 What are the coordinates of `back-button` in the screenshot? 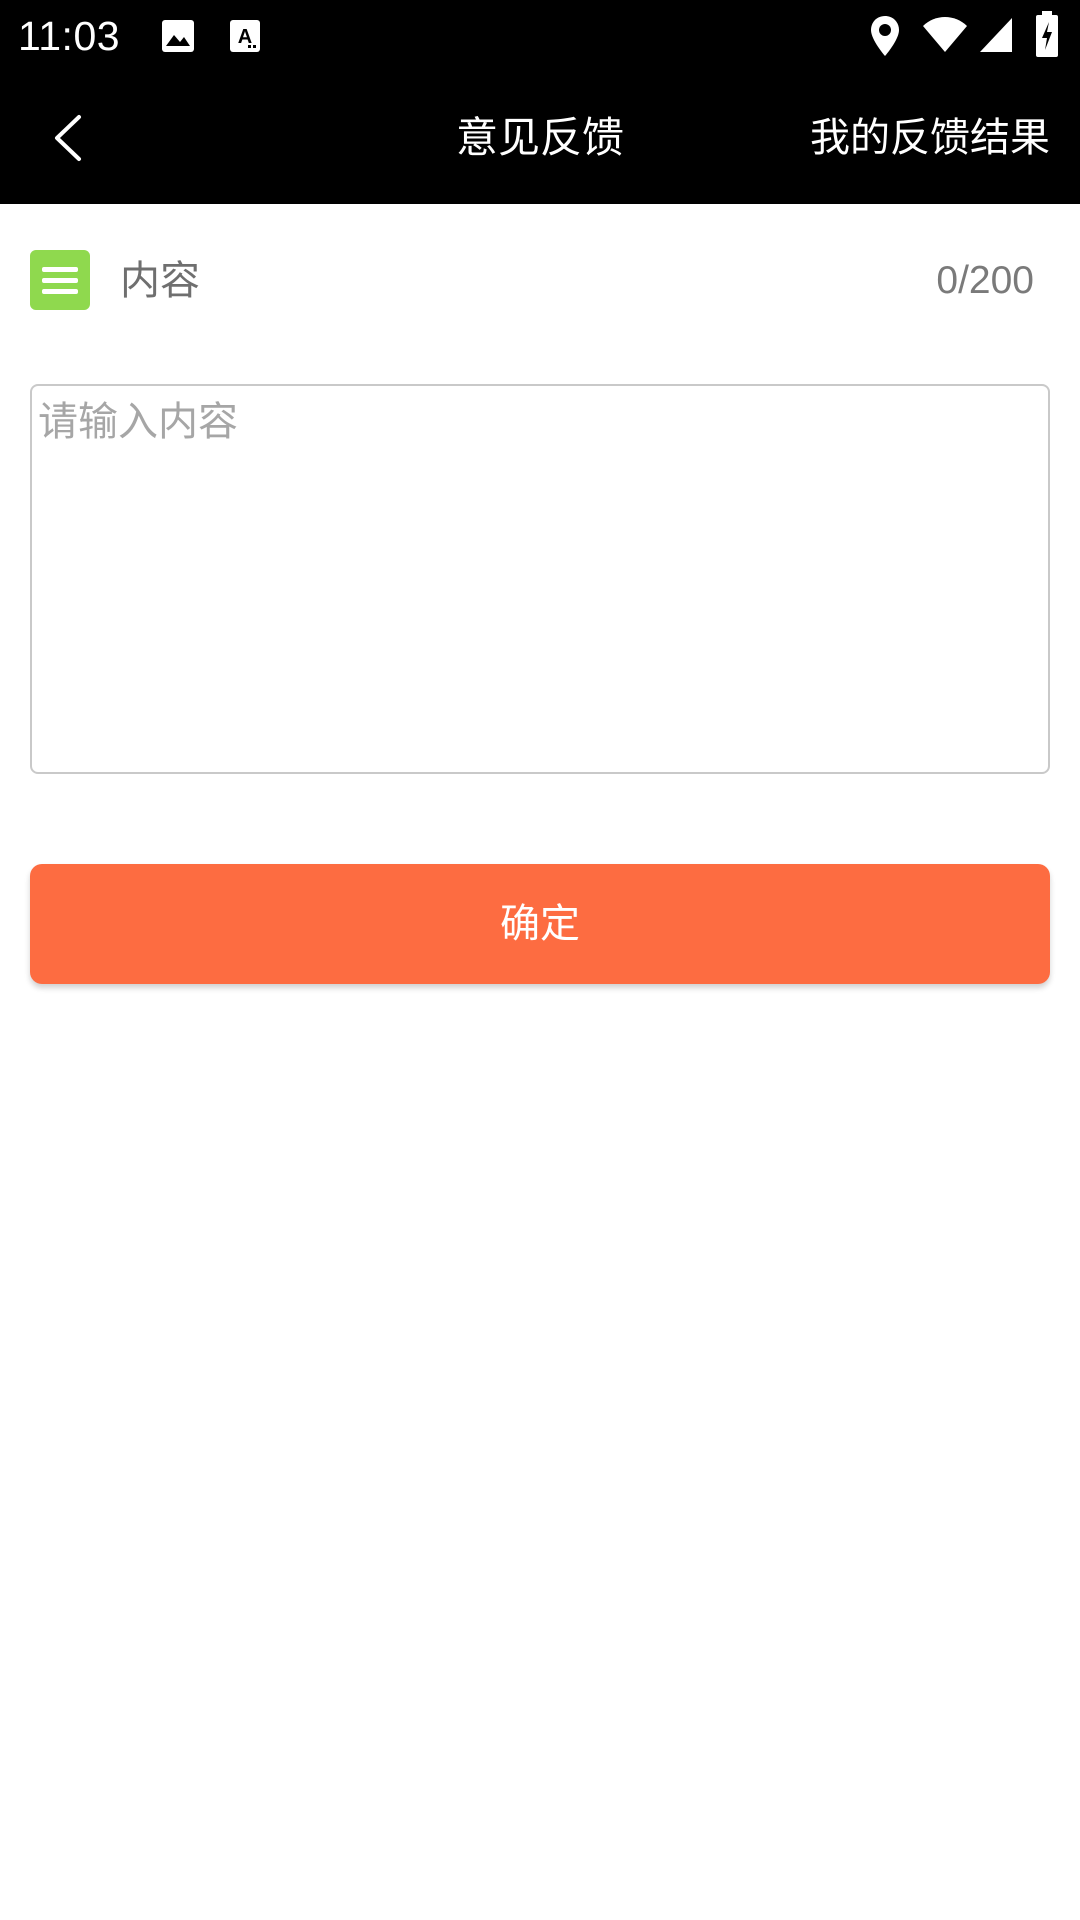 It's located at (68, 138).